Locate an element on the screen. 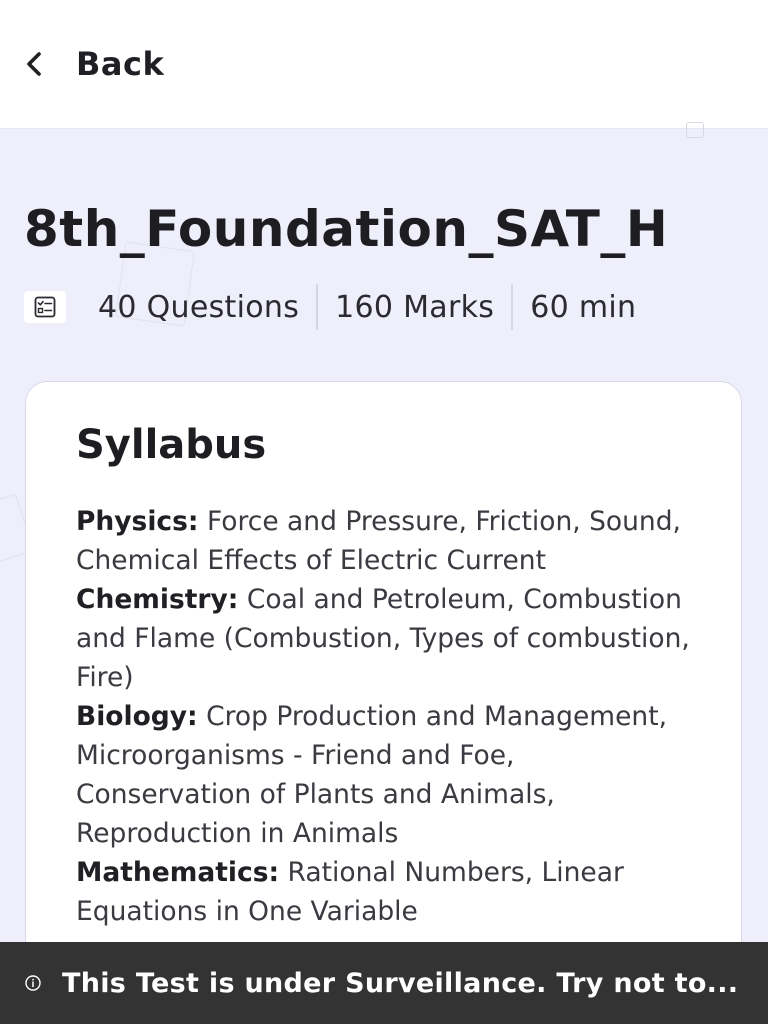 The image size is (768, 1024). info-icon is located at coordinates (33, 983).